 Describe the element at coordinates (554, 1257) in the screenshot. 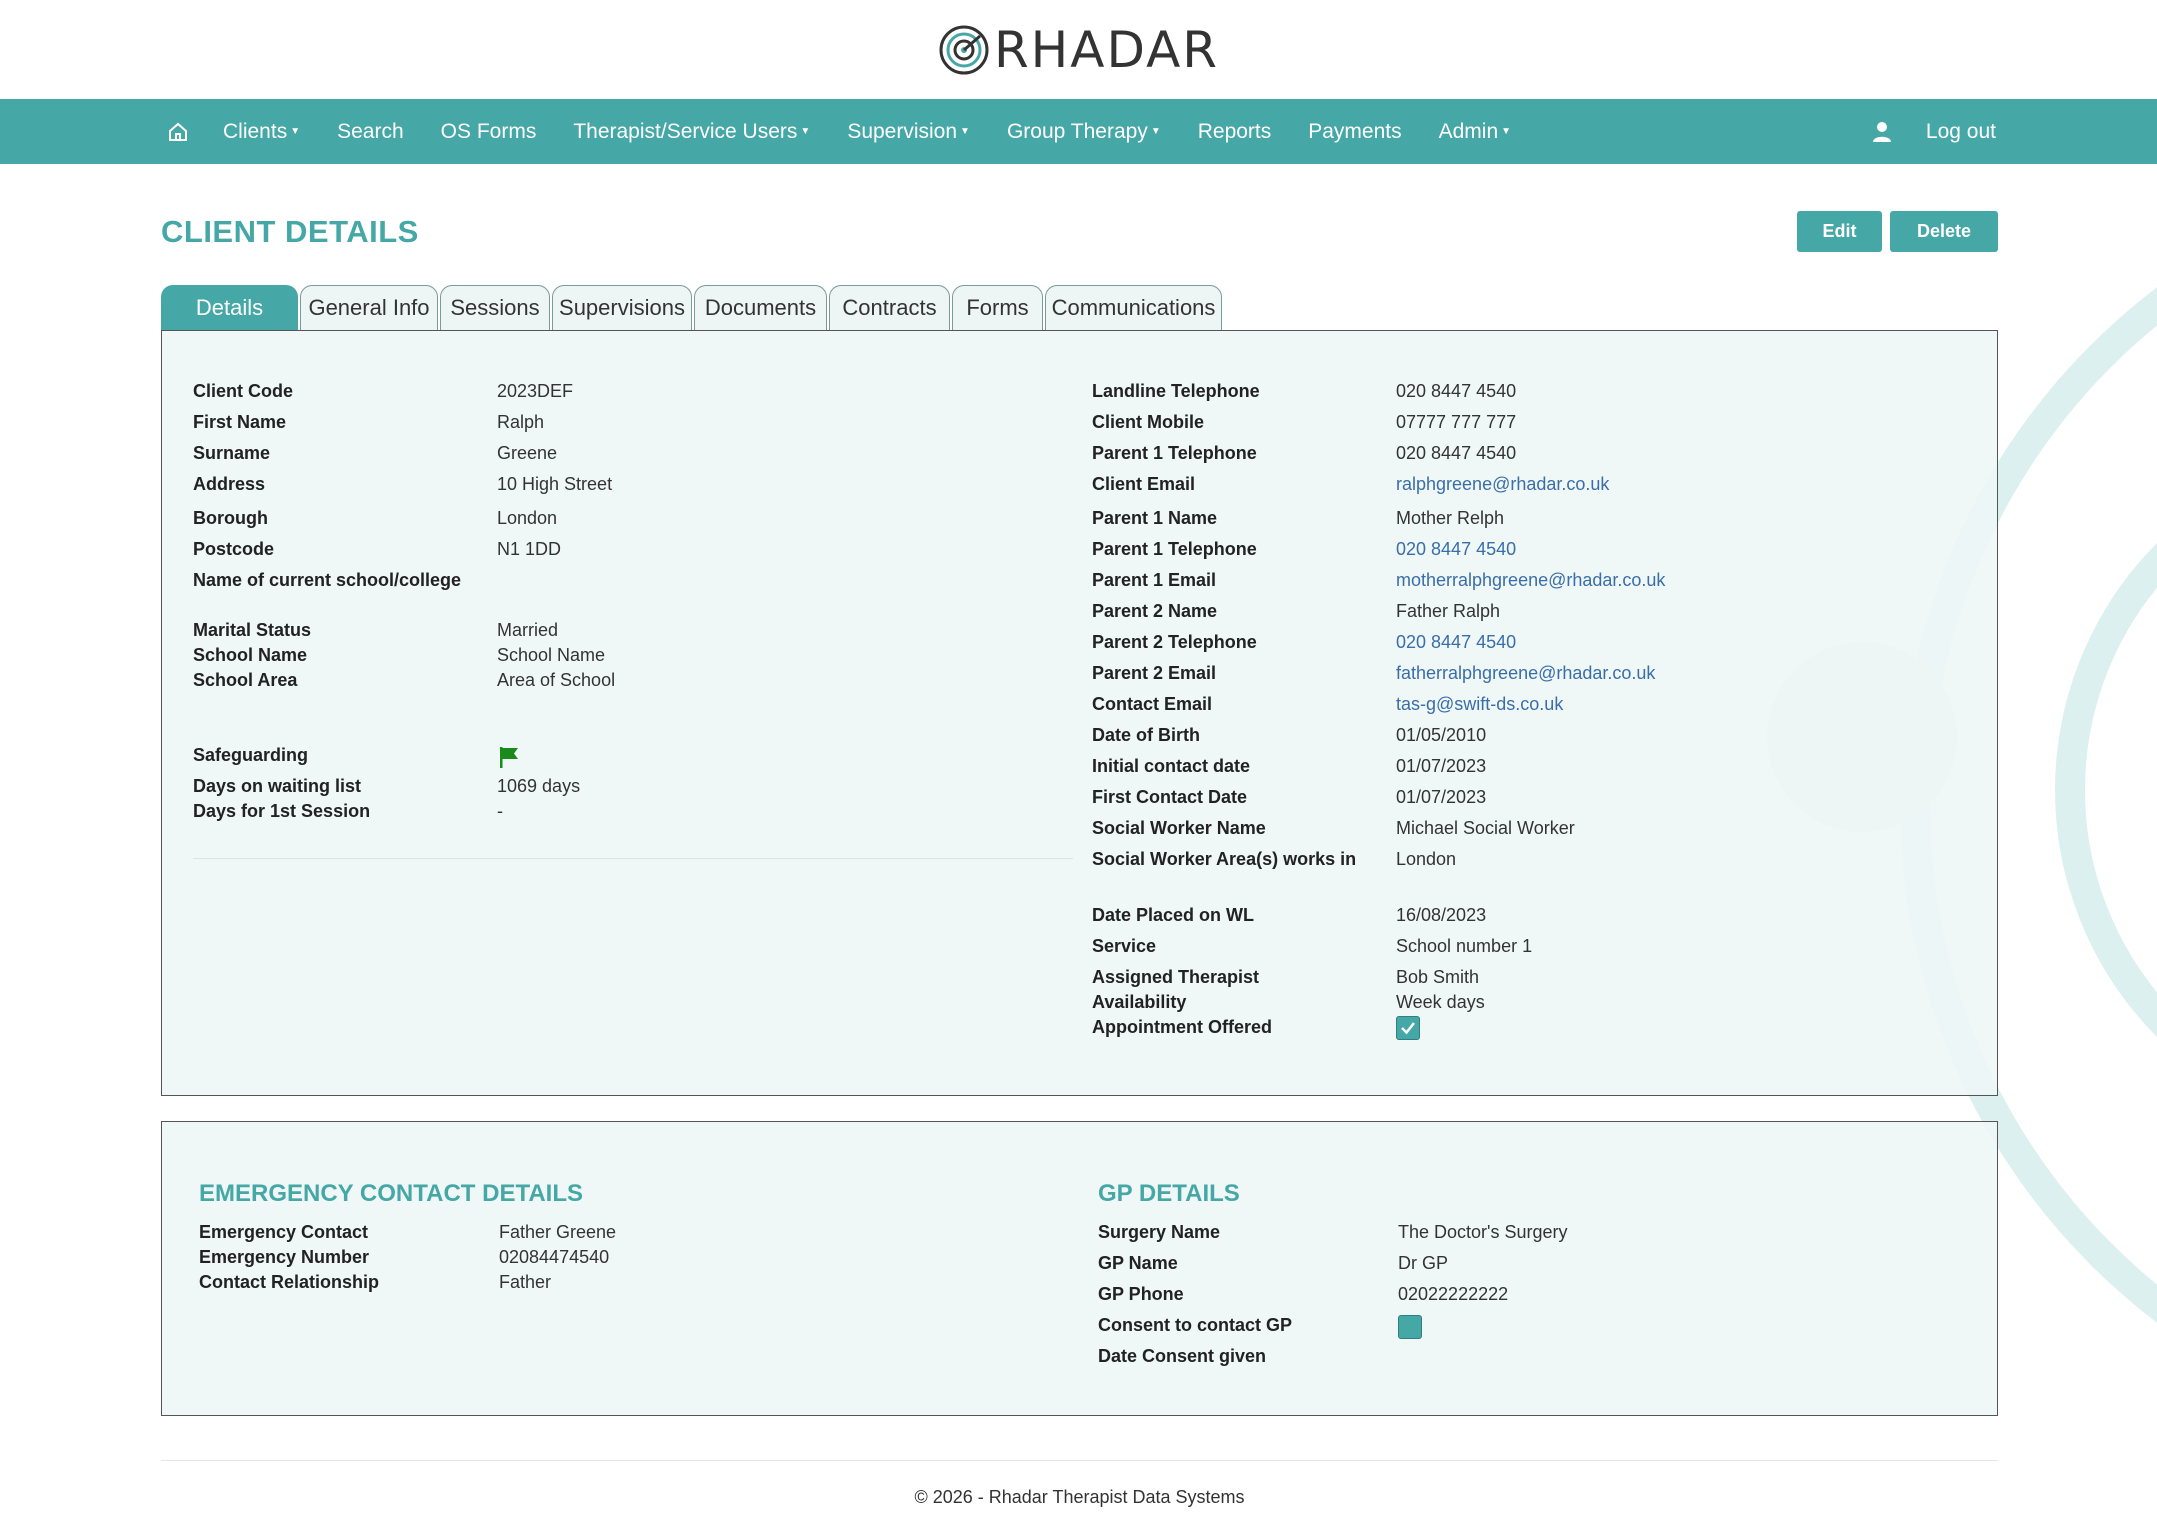

I see `field-value: 02084474540` at that location.